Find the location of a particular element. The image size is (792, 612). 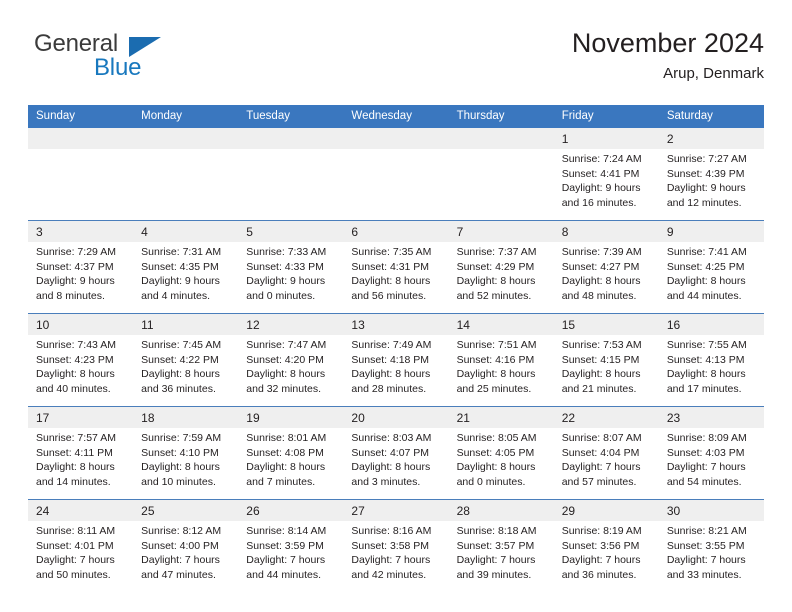

sunrise-text: Sunrise: 7:59 AM is located at coordinates (181, 438).